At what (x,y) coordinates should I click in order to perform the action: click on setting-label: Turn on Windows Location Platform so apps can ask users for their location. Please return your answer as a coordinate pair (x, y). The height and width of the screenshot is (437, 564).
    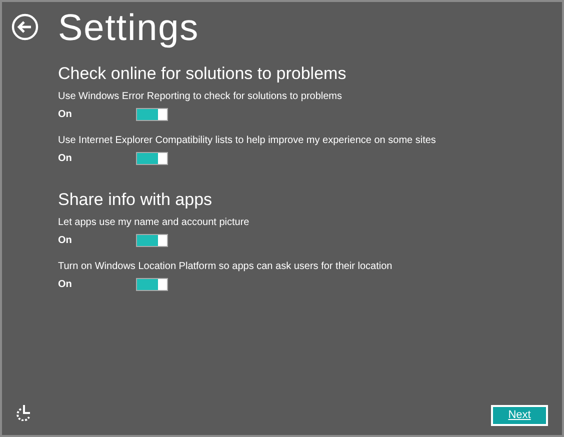
    Looking at the image, I should click on (226, 266).